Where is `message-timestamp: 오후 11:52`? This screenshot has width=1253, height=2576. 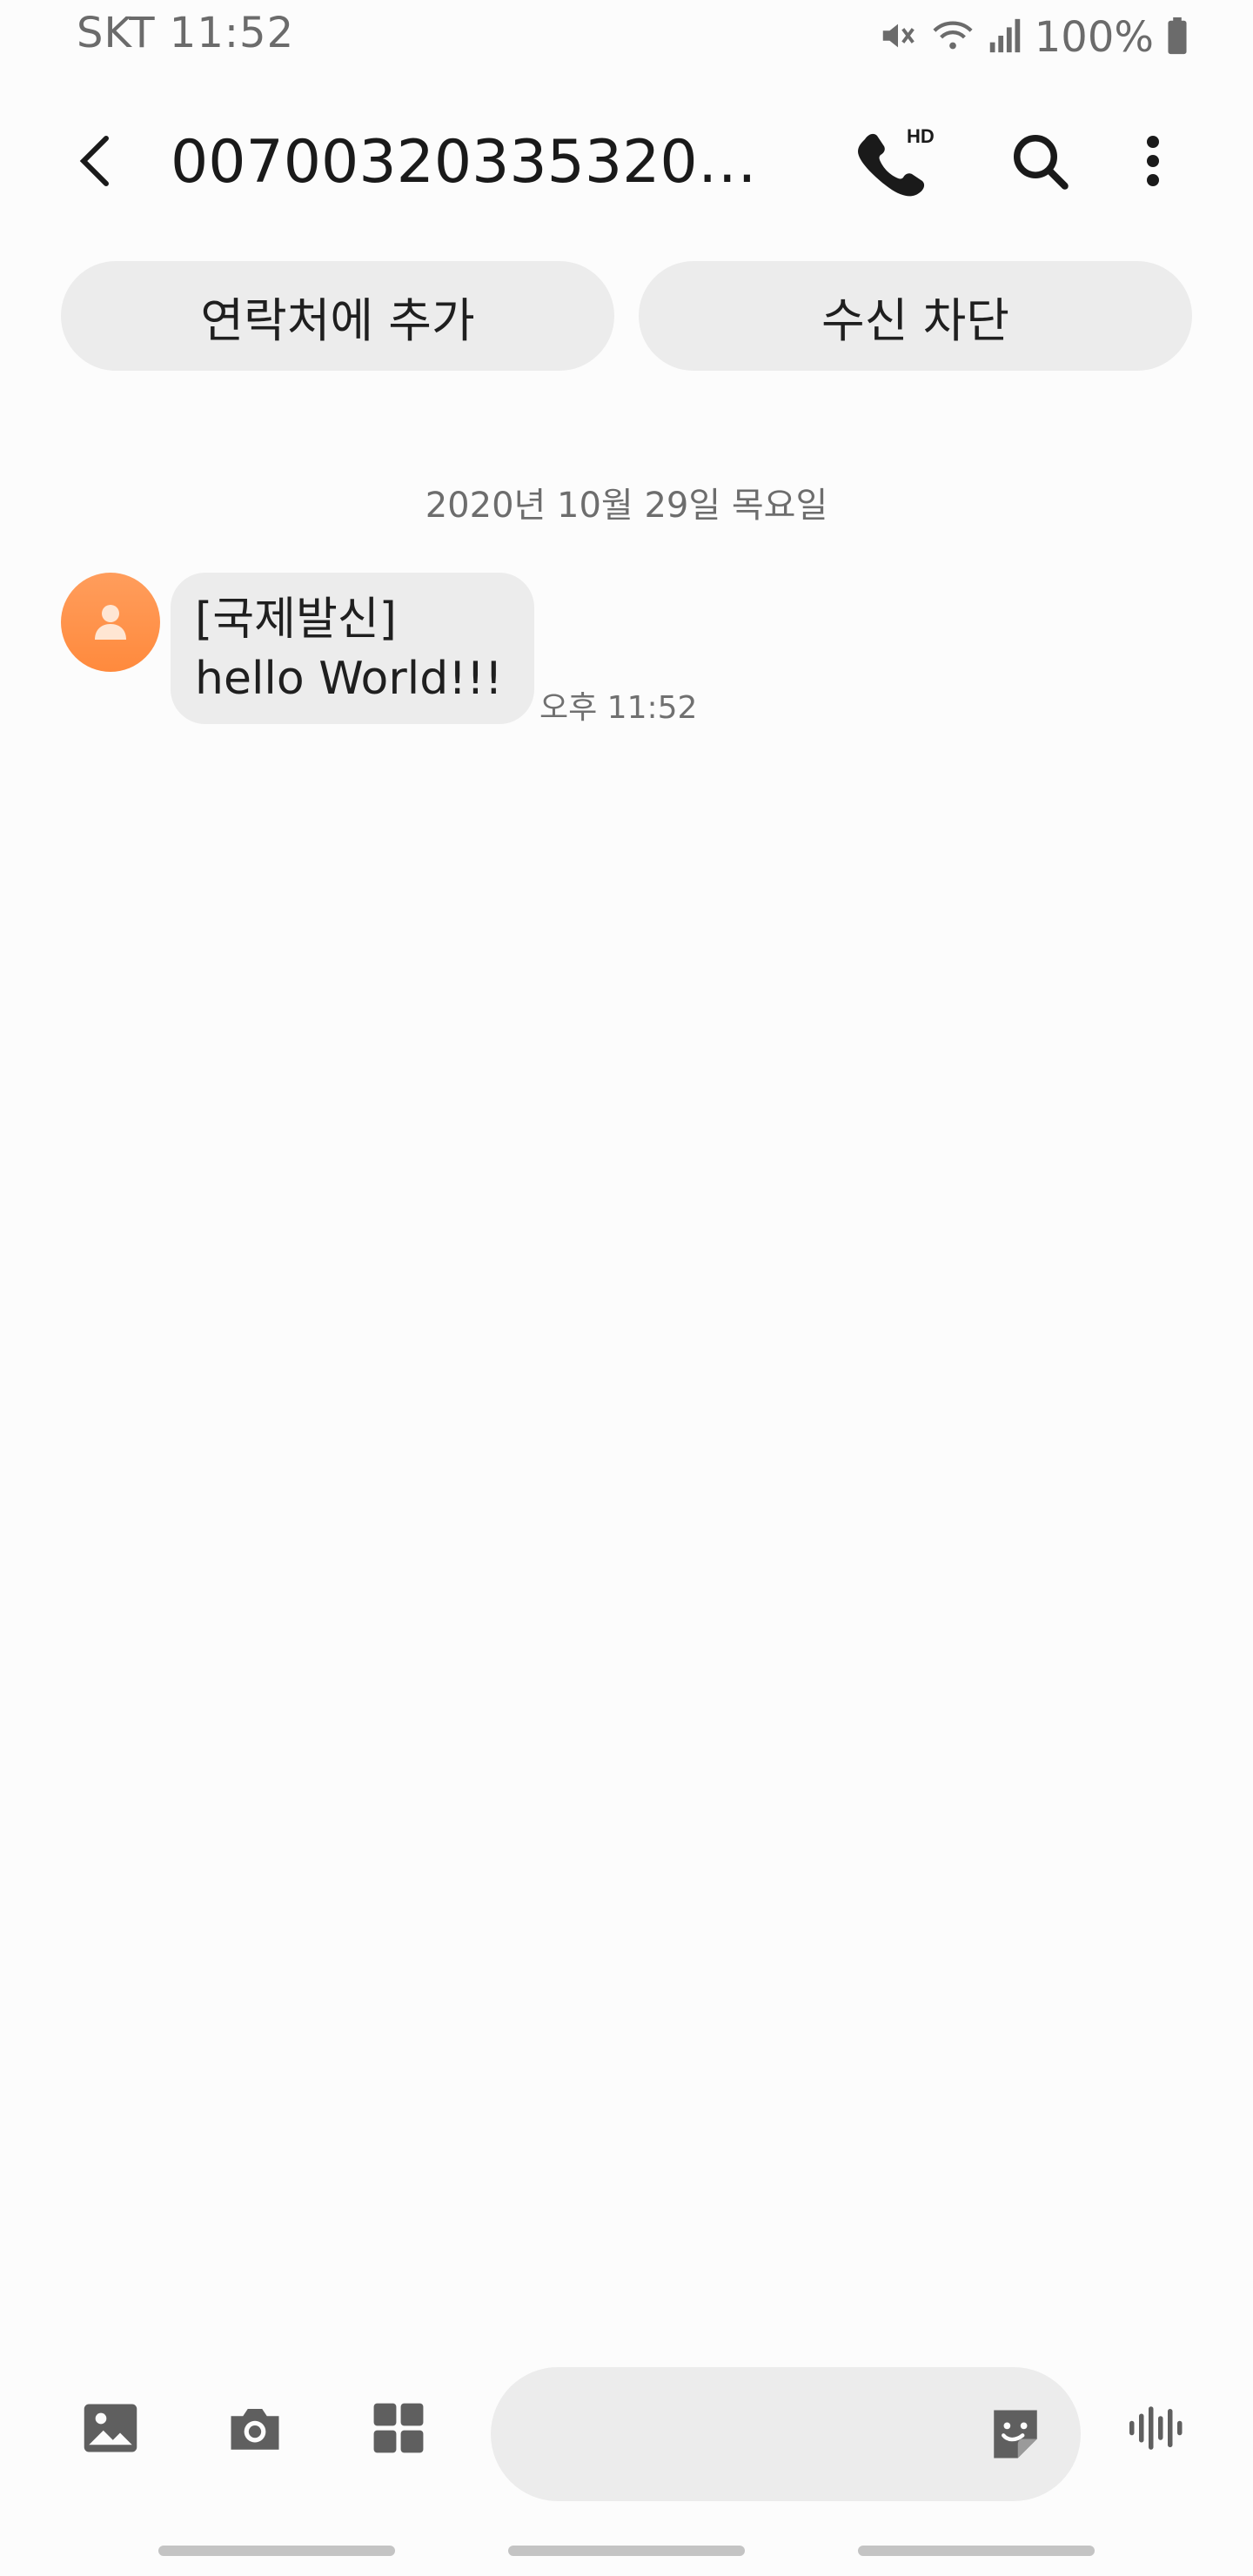 message-timestamp: 오후 11:52 is located at coordinates (618, 708).